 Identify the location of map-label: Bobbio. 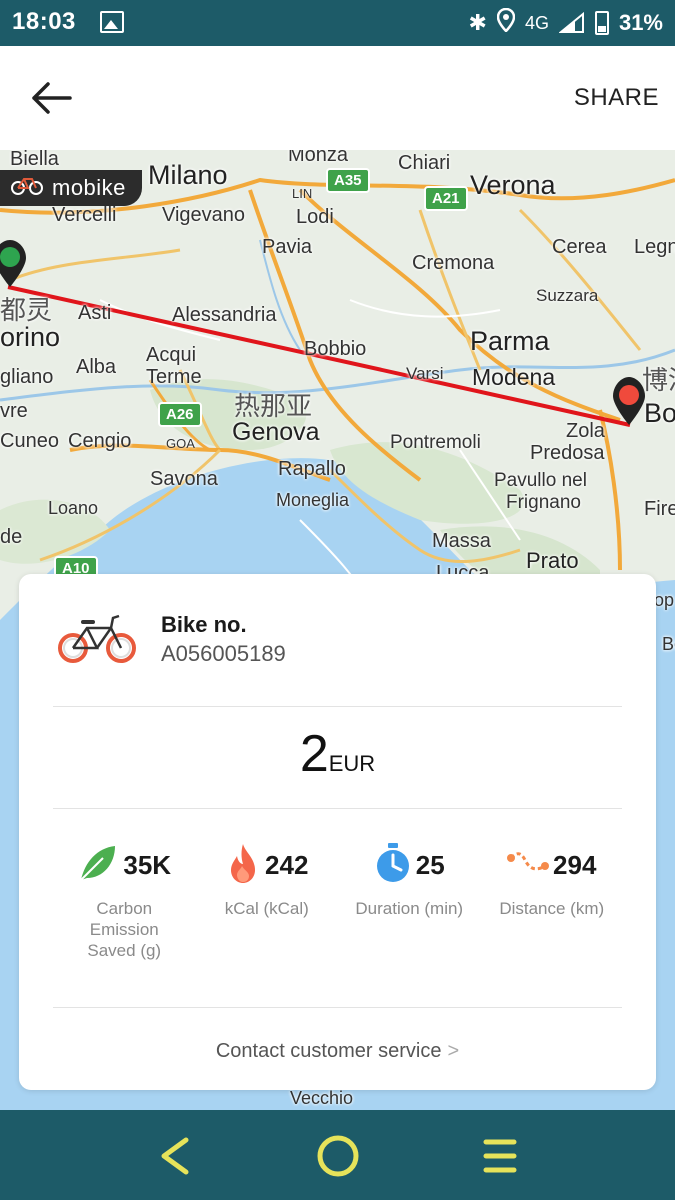
(335, 349).